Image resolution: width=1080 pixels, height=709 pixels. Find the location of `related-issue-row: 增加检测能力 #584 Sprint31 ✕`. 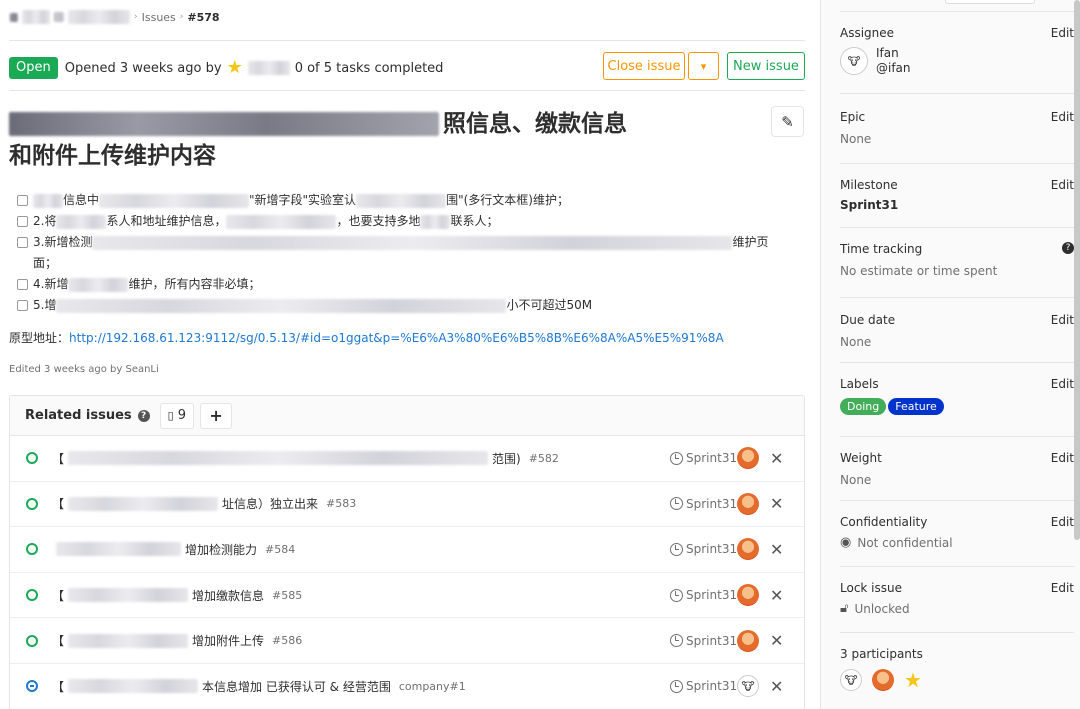

related-issue-row: 增加检测能力 #584 Sprint31 ✕ is located at coordinates (407, 550).